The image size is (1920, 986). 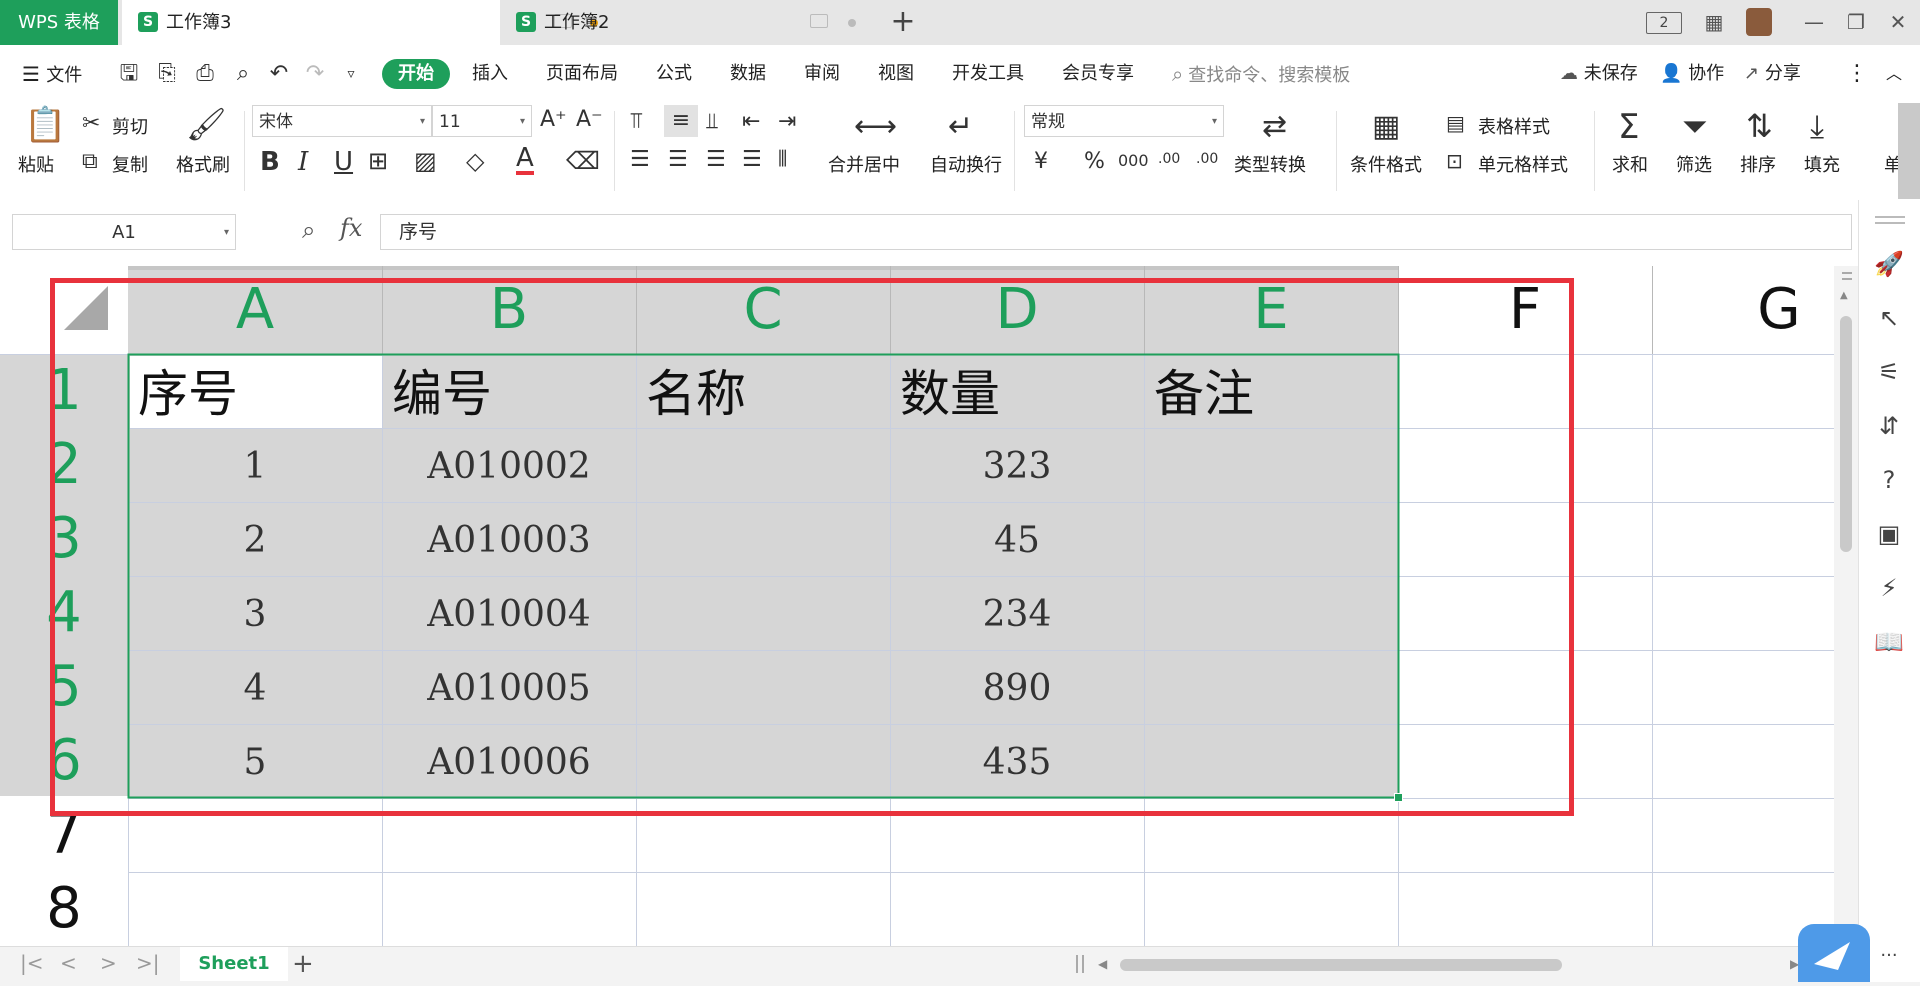 What do you see at coordinates (351, 228) in the screenshot?
I see `fx-button: fx` at bounding box center [351, 228].